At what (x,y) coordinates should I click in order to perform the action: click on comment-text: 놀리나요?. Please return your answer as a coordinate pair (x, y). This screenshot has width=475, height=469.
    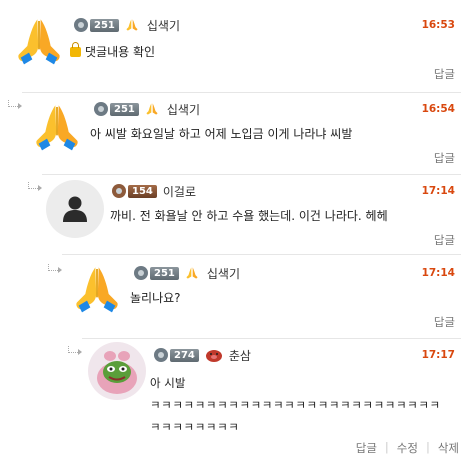
    Looking at the image, I should click on (155, 298).